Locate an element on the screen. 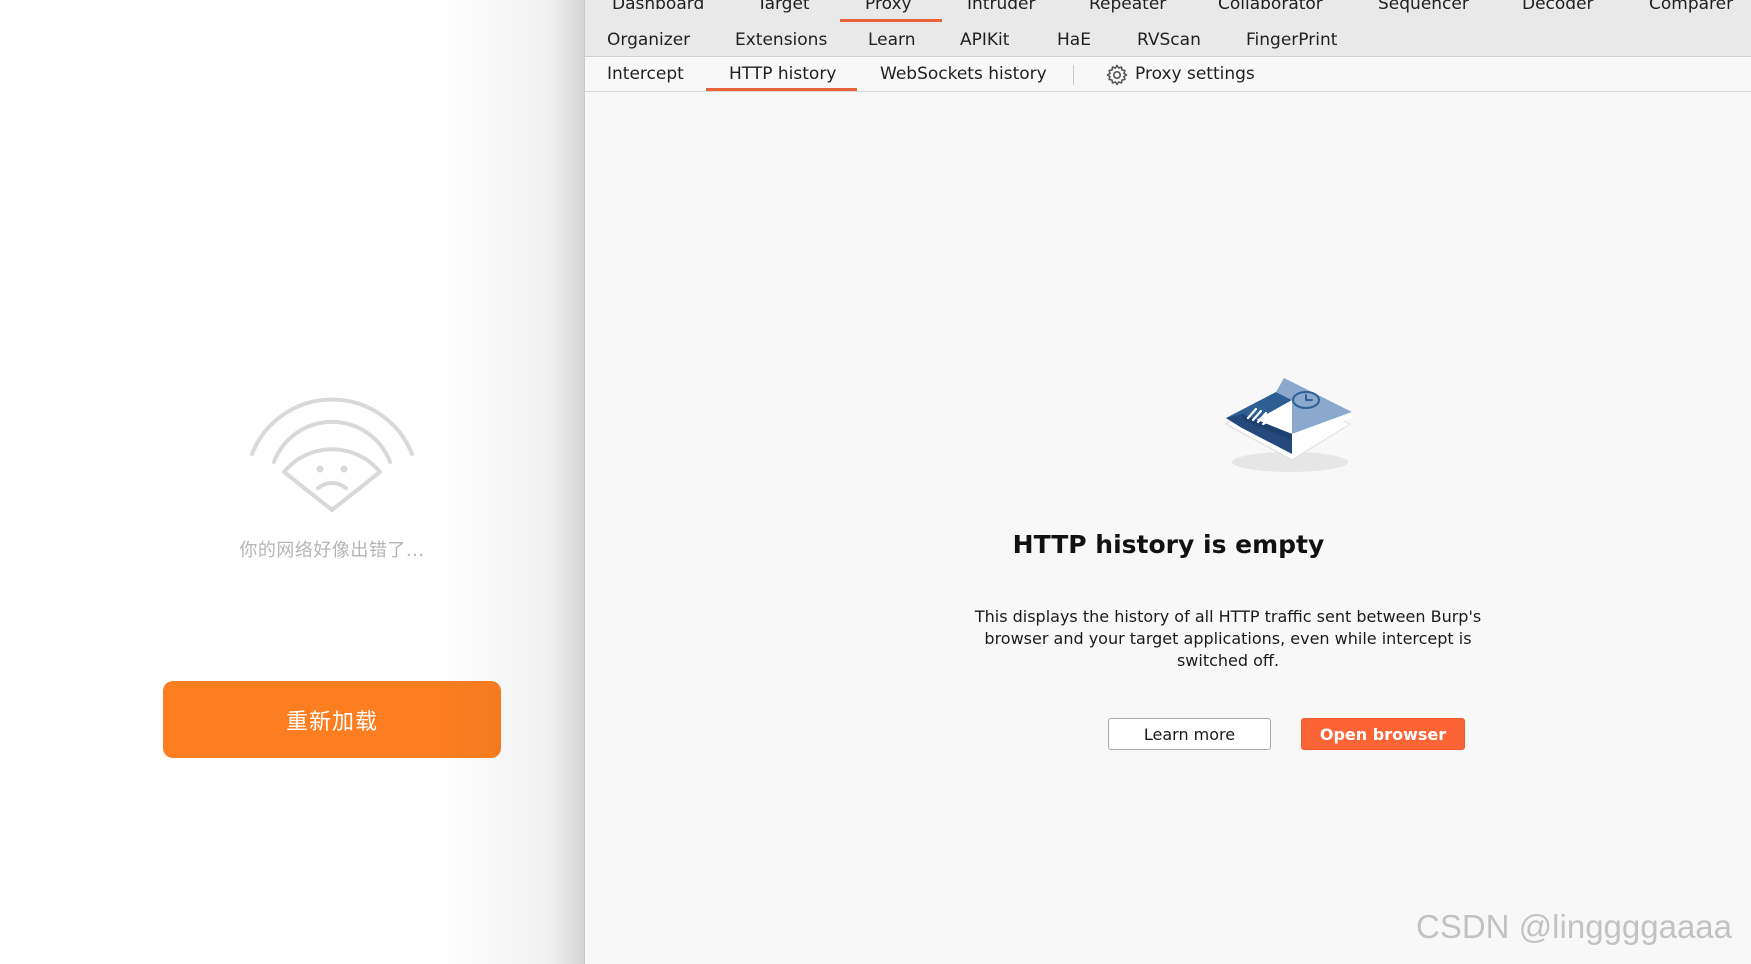 This screenshot has width=1751, height=964. tab-repeater: Repeater is located at coordinates (1127, 7).